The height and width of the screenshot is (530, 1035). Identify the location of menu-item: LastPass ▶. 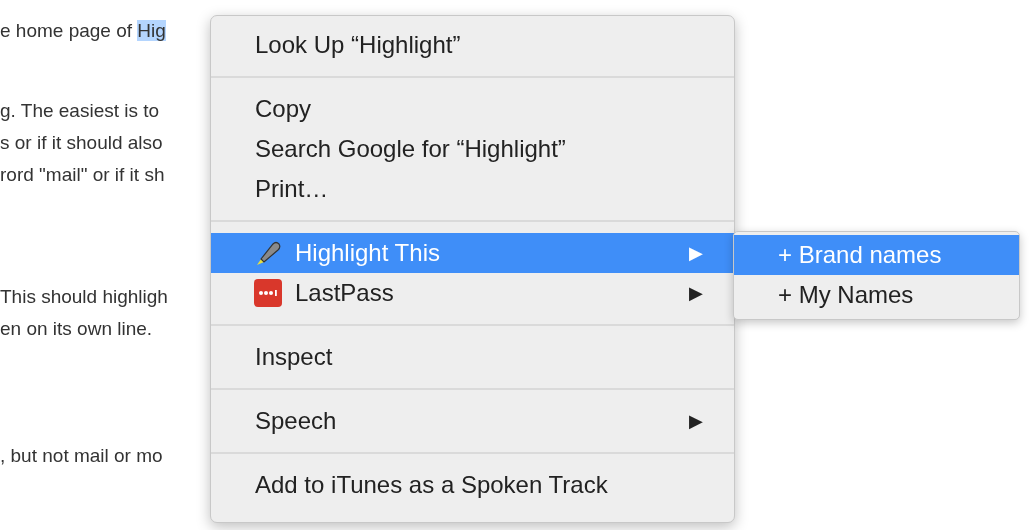
(472, 293).